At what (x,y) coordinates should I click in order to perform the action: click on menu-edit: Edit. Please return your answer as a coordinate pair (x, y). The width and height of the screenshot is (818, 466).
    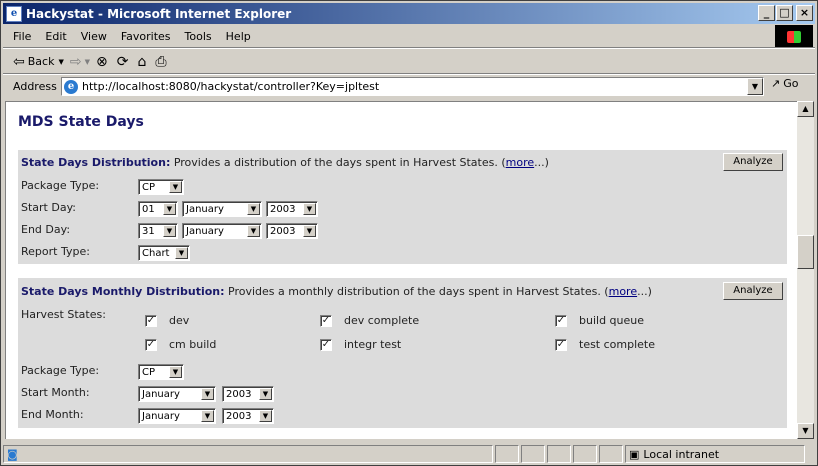
    Looking at the image, I should click on (55, 36).